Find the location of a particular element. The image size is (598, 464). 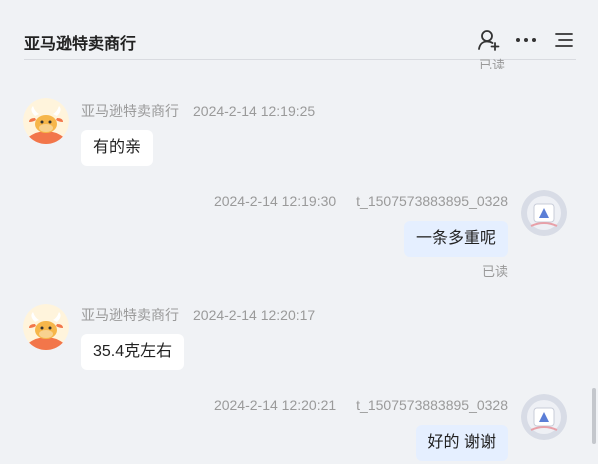

message-bubble: 35.4克左右 is located at coordinates (133, 352).